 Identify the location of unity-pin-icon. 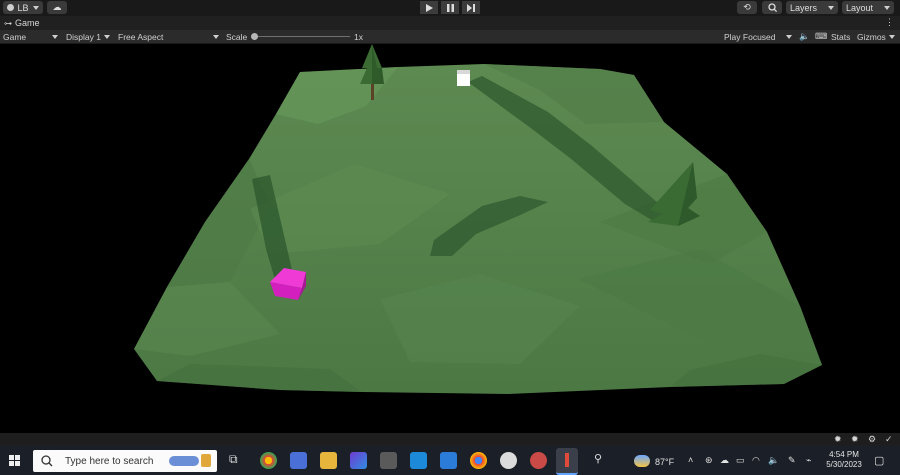
(567, 460).